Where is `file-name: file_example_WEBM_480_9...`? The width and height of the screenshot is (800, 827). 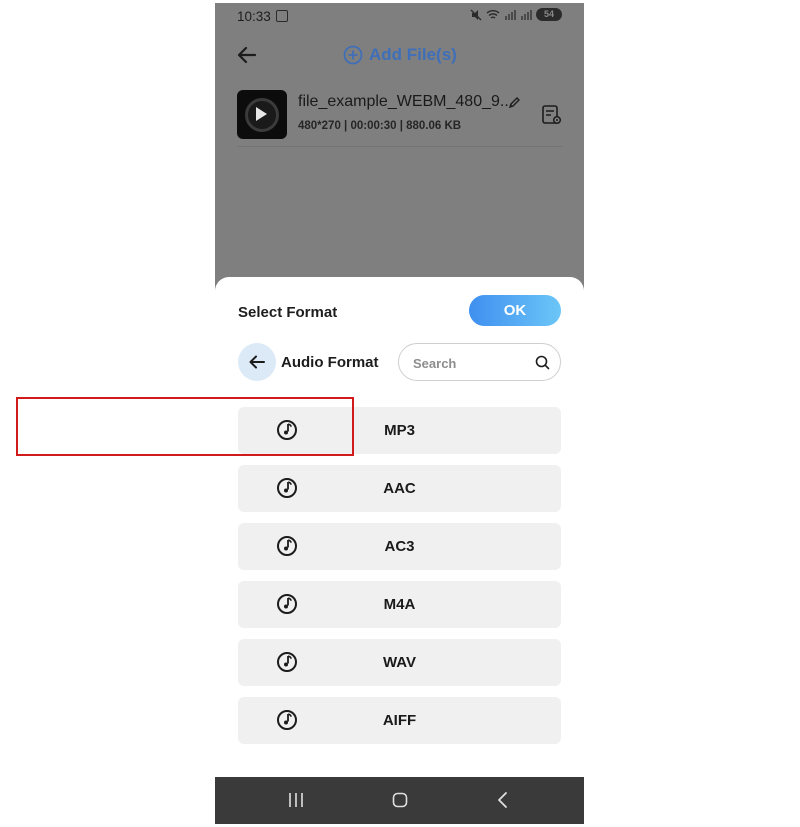
file-name: file_example_WEBM_480_9... is located at coordinates (406, 101).